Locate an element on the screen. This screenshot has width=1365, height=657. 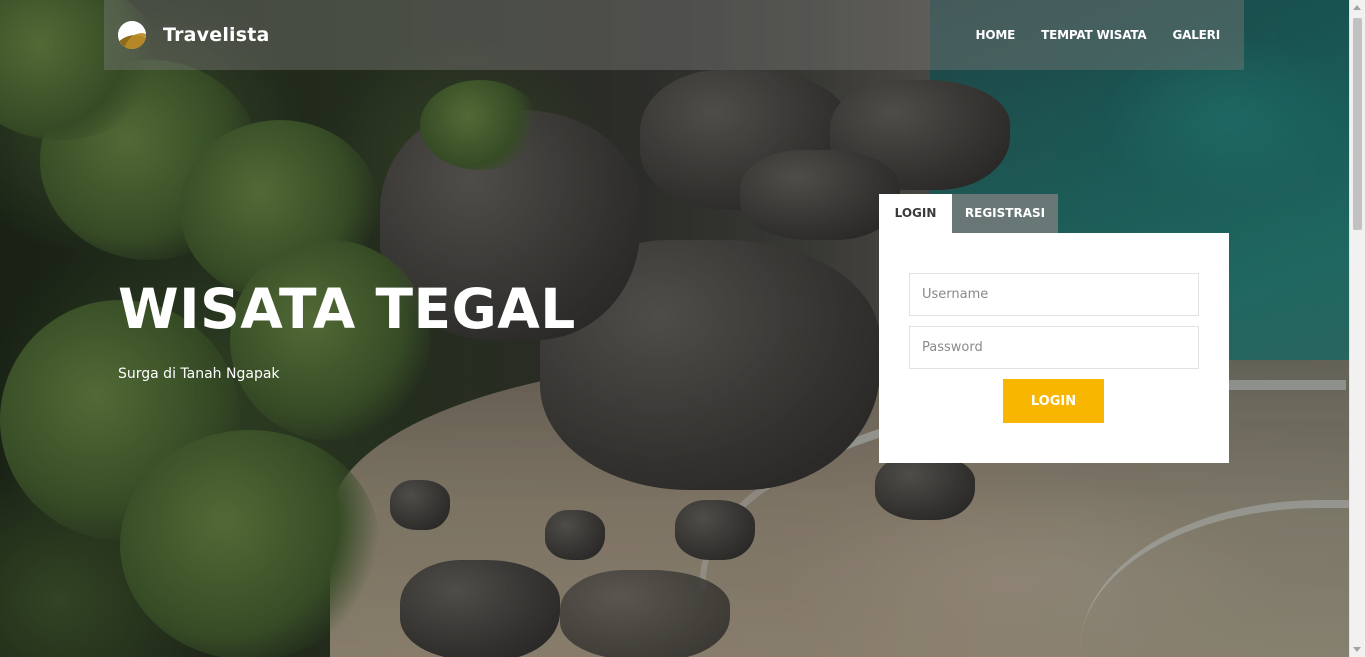
hero-subtitle: Surga di Tanah Ngapak is located at coordinates (199, 374).